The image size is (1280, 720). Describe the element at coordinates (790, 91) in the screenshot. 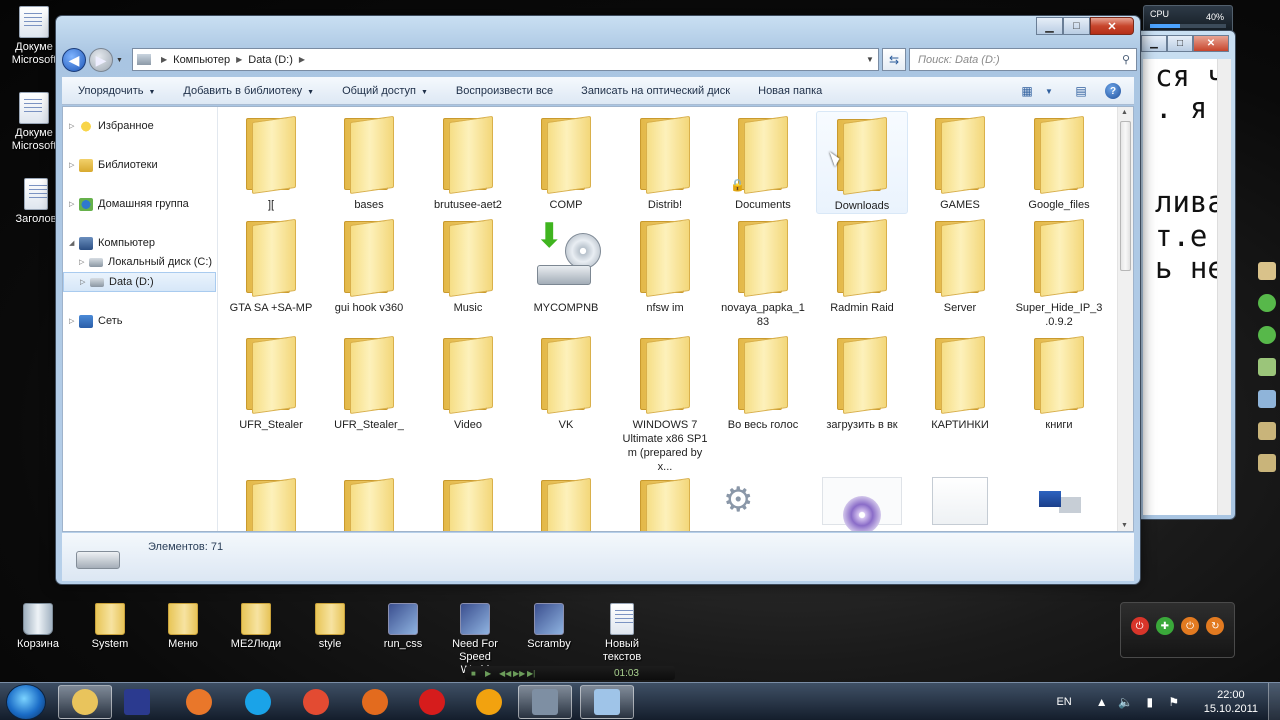

I see `toolbar-new-folder-button: Новая папка` at that location.